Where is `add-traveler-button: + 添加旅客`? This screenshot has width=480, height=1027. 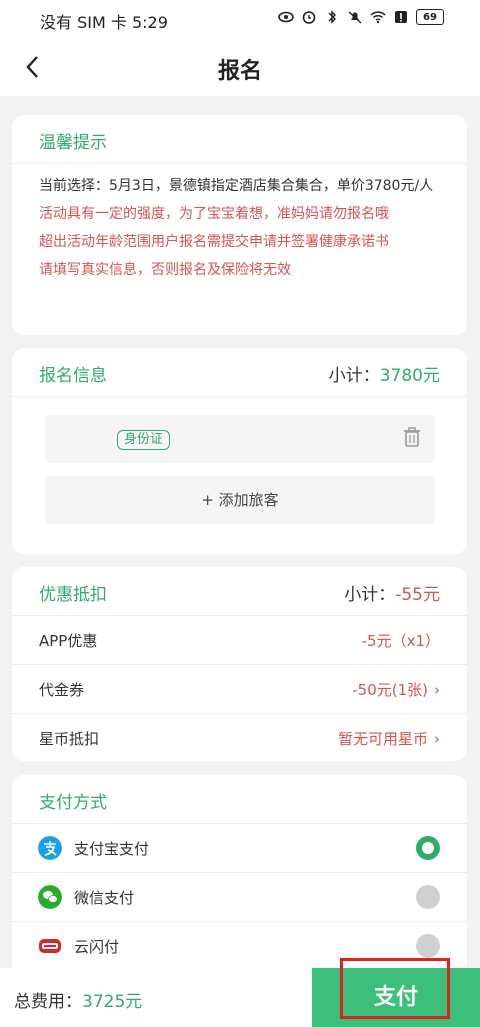
add-traveler-button: + 添加旅客 is located at coordinates (240, 500).